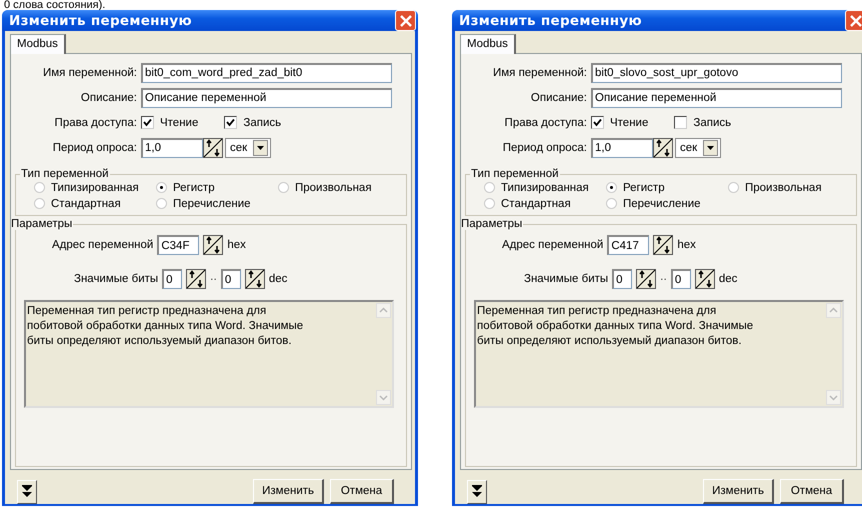  What do you see at coordinates (178, 245) in the screenshot?
I see `address-field: C34F` at bounding box center [178, 245].